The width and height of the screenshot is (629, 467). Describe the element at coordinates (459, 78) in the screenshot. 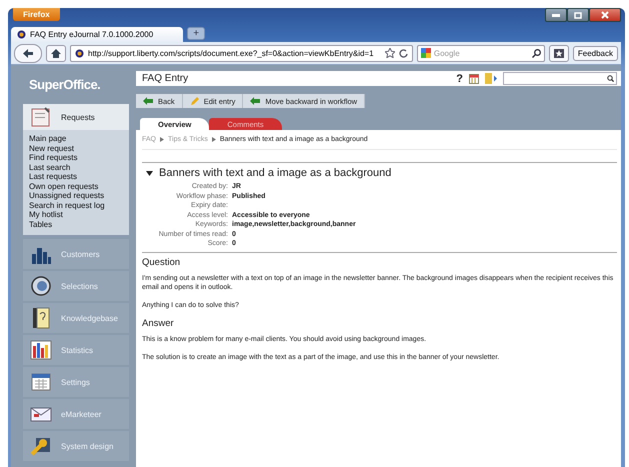

I see `help-button: ?` at that location.